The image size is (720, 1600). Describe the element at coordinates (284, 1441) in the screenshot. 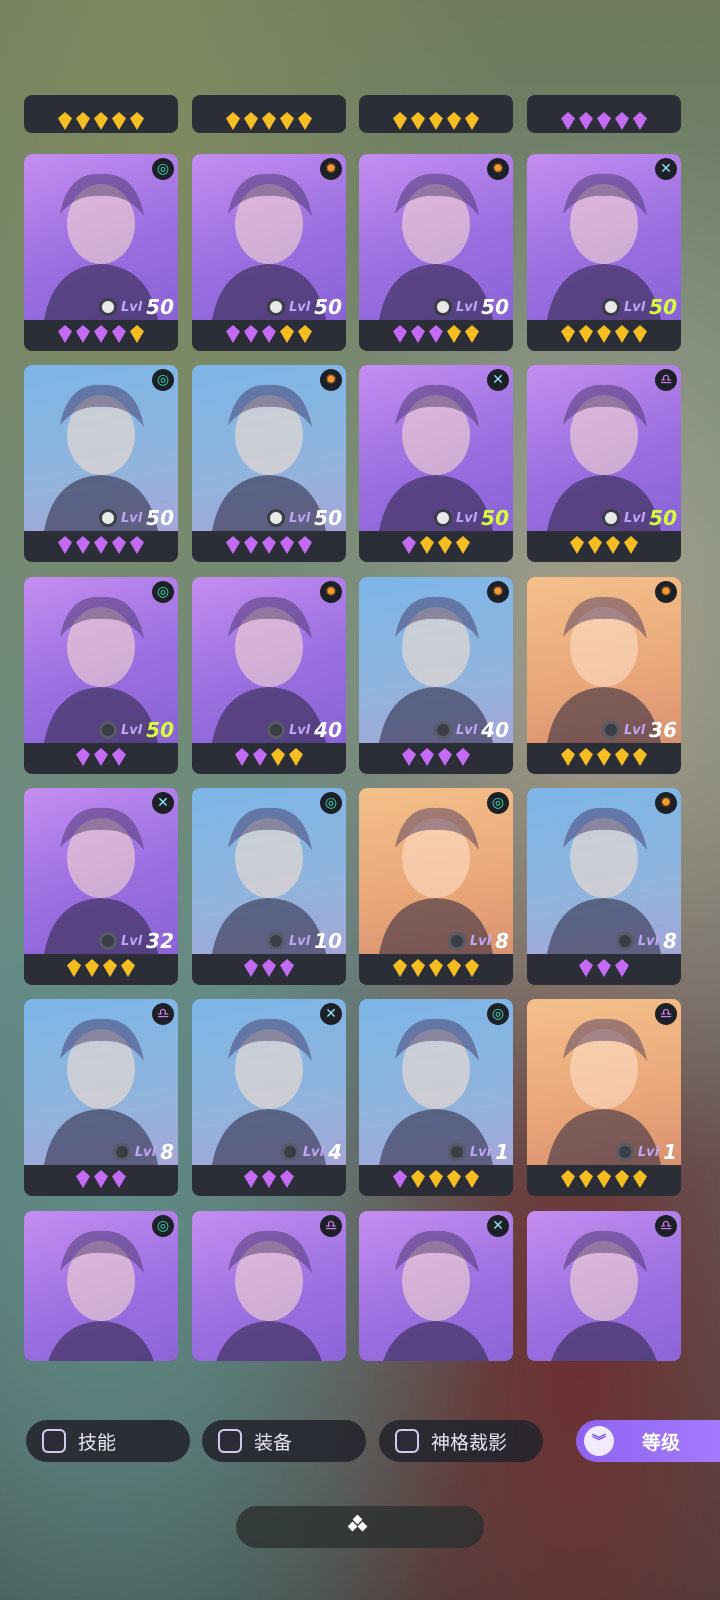

I see `filter-equipment: 装备` at that location.